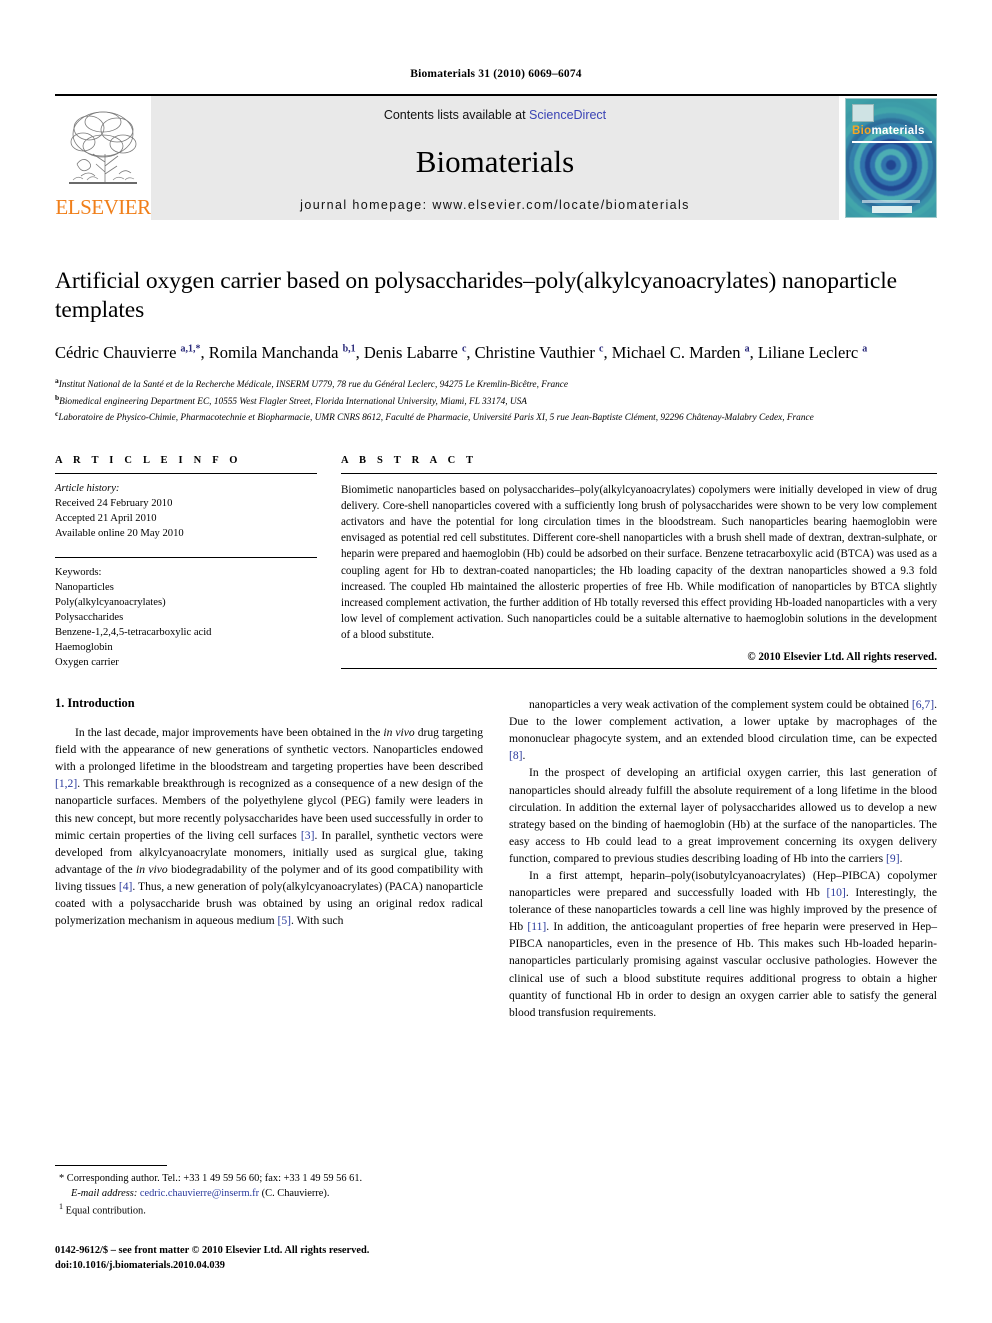  I want to click on abstract-heading: A B S T R A C T, so click(409, 460).